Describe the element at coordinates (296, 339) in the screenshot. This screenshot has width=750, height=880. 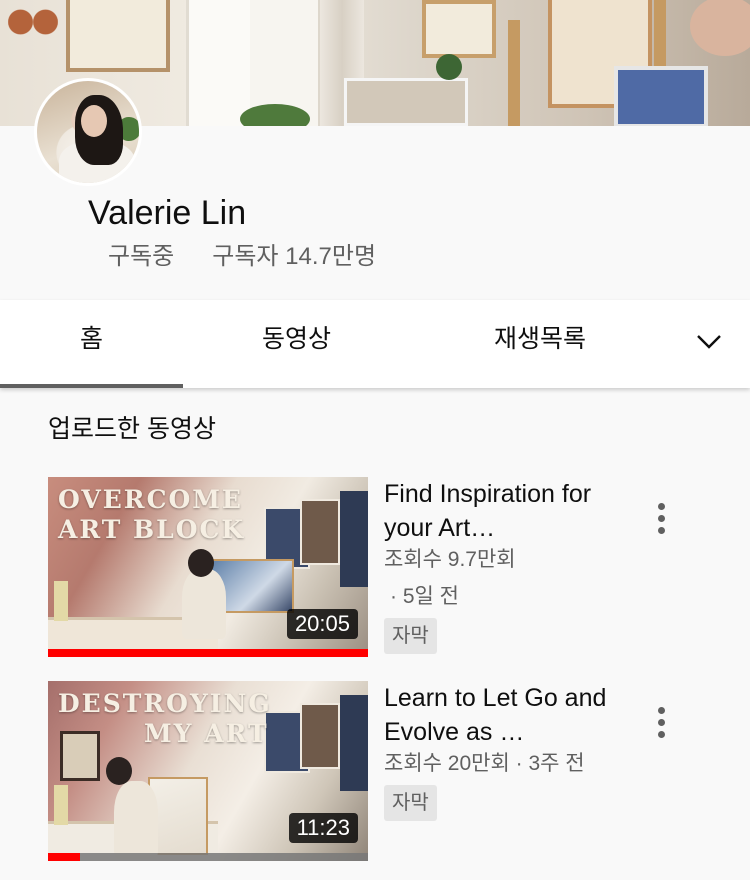
I see `tab-videos: 동영상` at that location.